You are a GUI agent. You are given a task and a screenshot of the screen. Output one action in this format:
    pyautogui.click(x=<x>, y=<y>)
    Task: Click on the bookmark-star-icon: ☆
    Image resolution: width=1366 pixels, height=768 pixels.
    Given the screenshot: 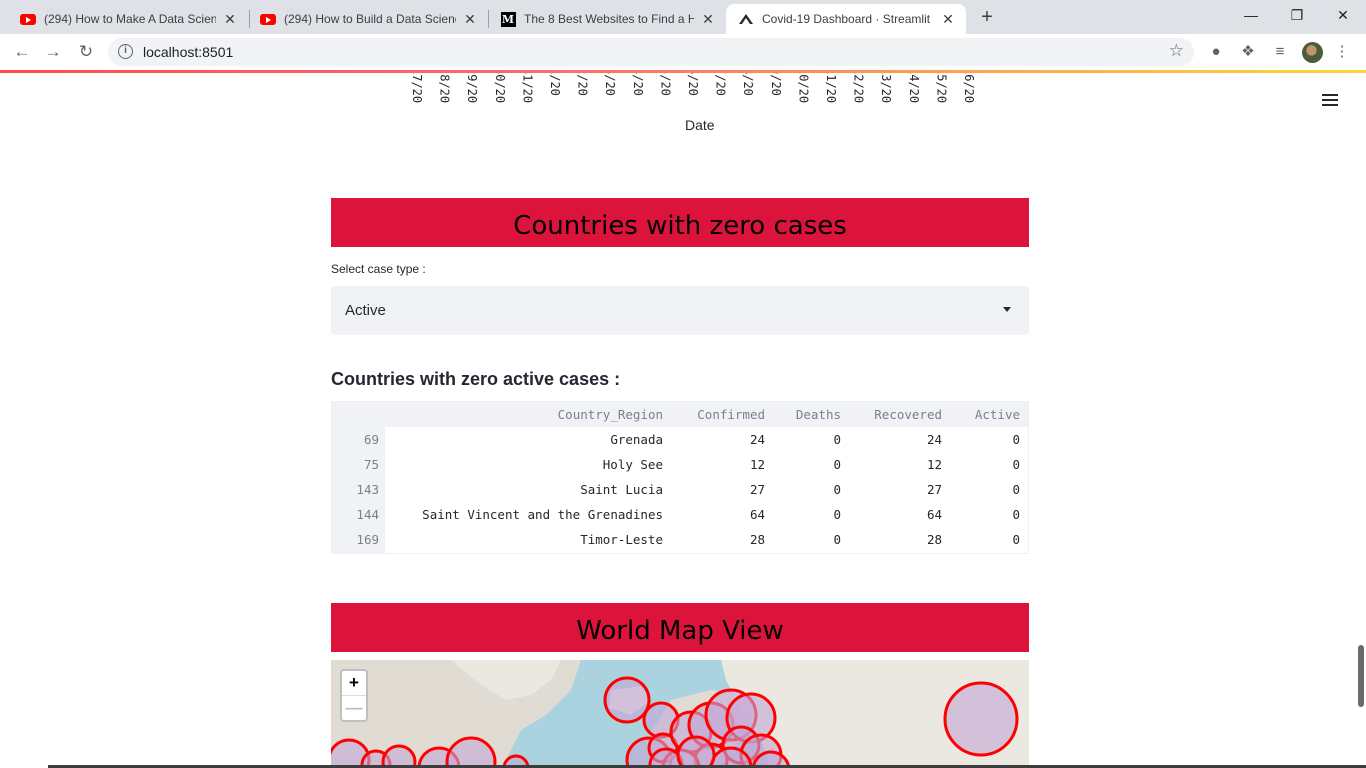 What is the action you would take?
    pyautogui.click(x=1176, y=51)
    